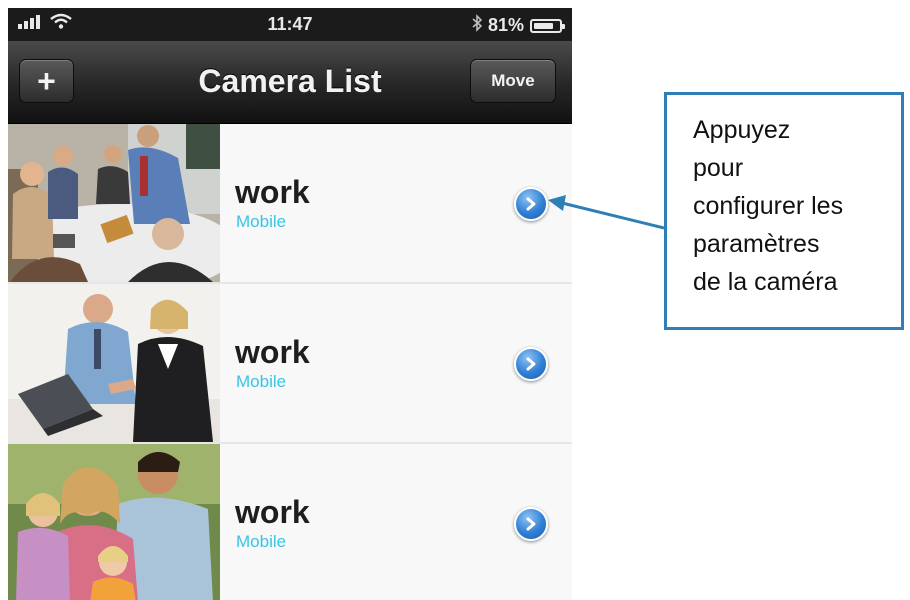  Describe the element at coordinates (765, 282) in the screenshot. I see `callout-line: de la caméra` at that location.